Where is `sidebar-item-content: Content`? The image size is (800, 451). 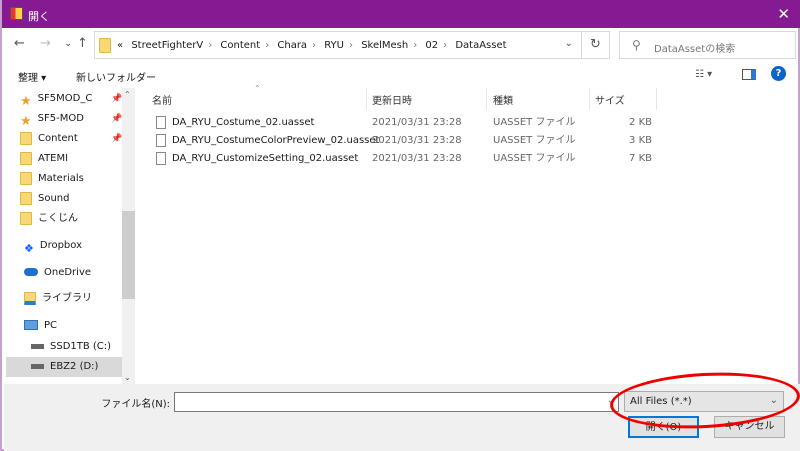
sidebar-item-content: Content is located at coordinates (49, 139).